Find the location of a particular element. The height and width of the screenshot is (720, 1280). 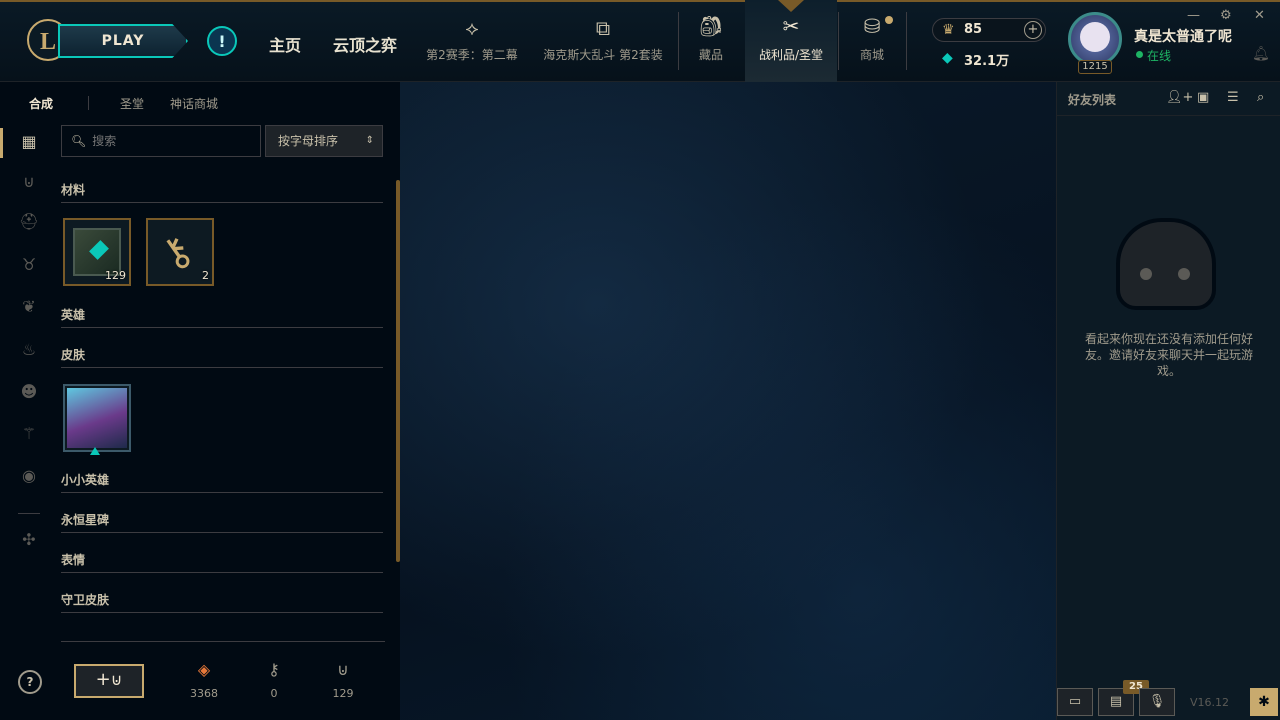

avatar-image is located at coordinates (1095, 37).